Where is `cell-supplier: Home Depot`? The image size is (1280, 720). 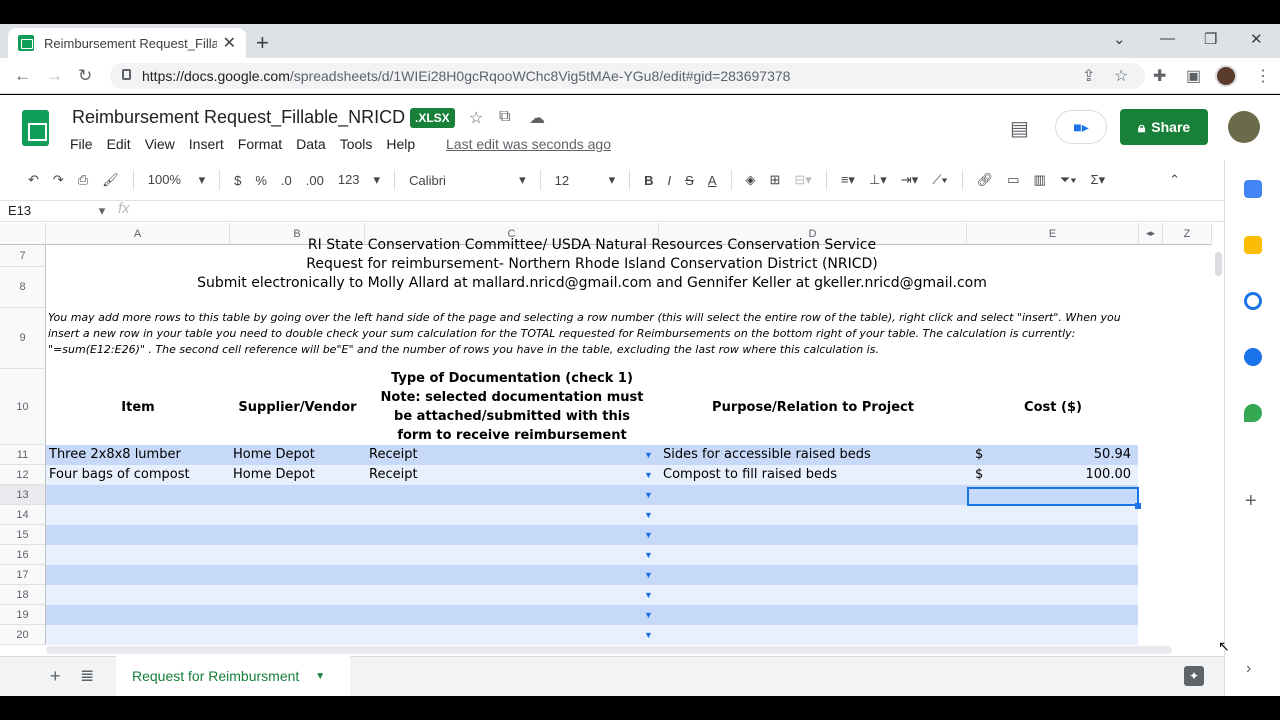
cell-supplier: Home Depot is located at coordinates (298, 474).